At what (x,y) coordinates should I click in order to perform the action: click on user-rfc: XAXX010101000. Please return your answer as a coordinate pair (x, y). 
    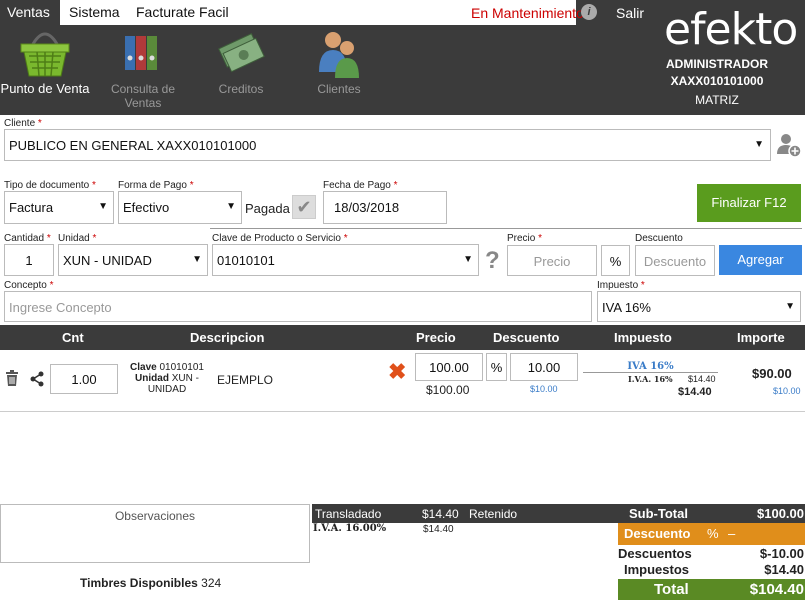
    Looking at the image, I should click on (717, 81).